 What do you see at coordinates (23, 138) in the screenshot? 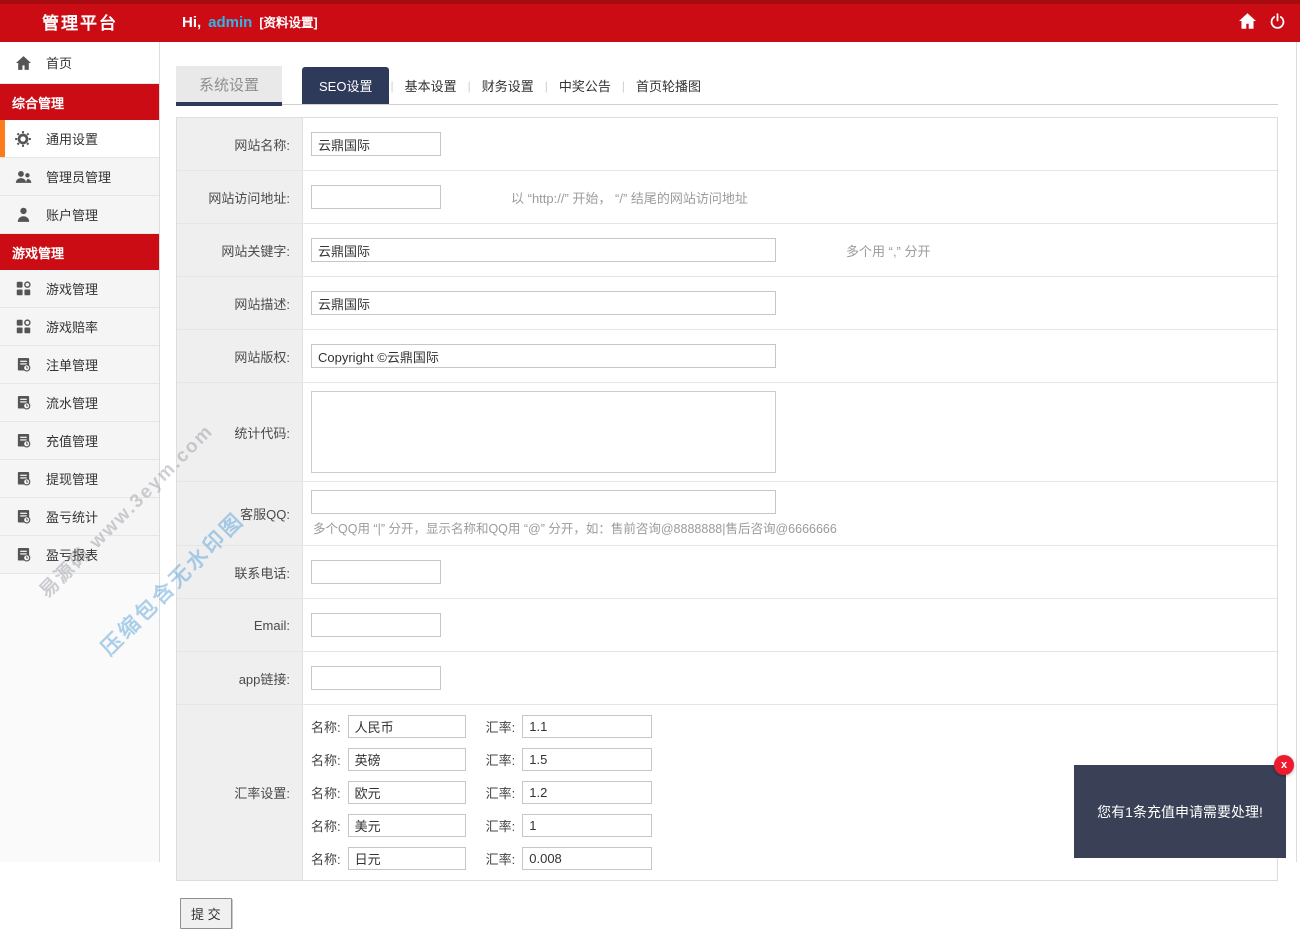
I see `gear-icon` at bounding box center [23, 138].